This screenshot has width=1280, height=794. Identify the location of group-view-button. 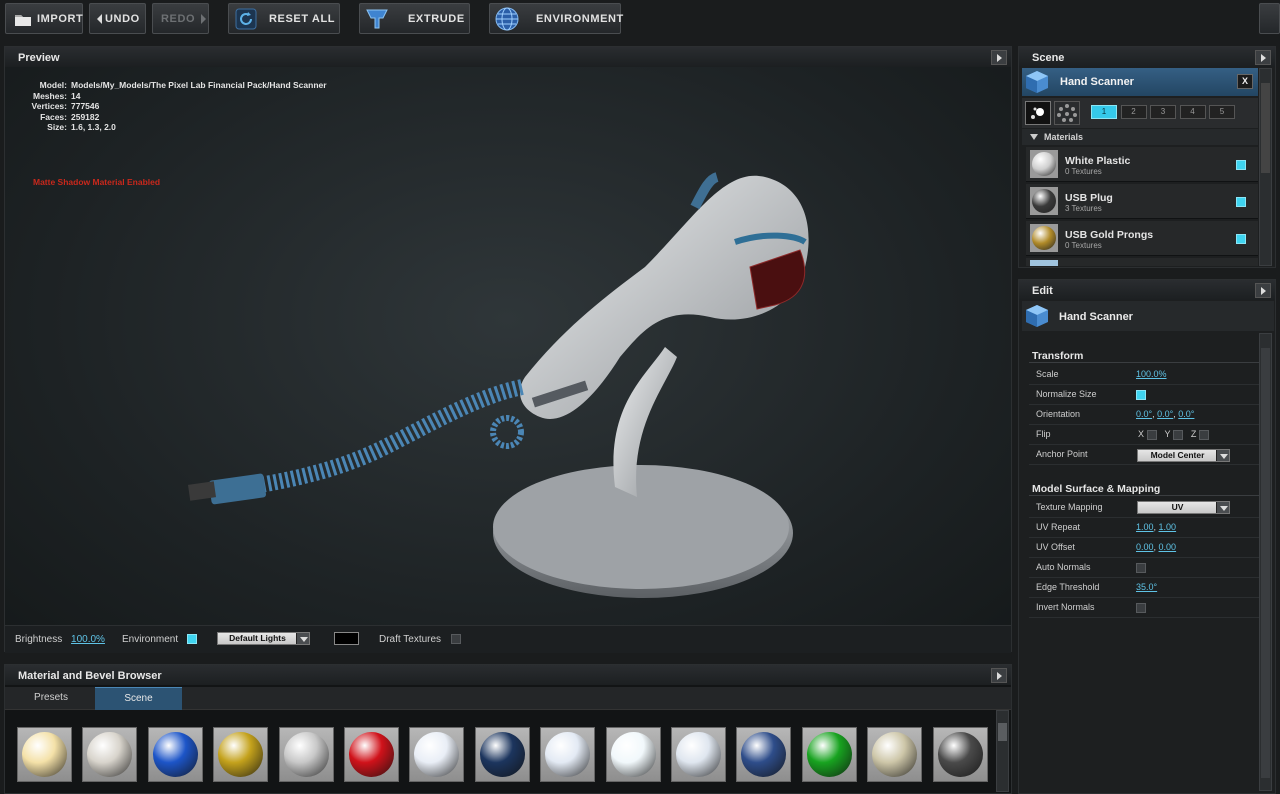
(1067, 113).